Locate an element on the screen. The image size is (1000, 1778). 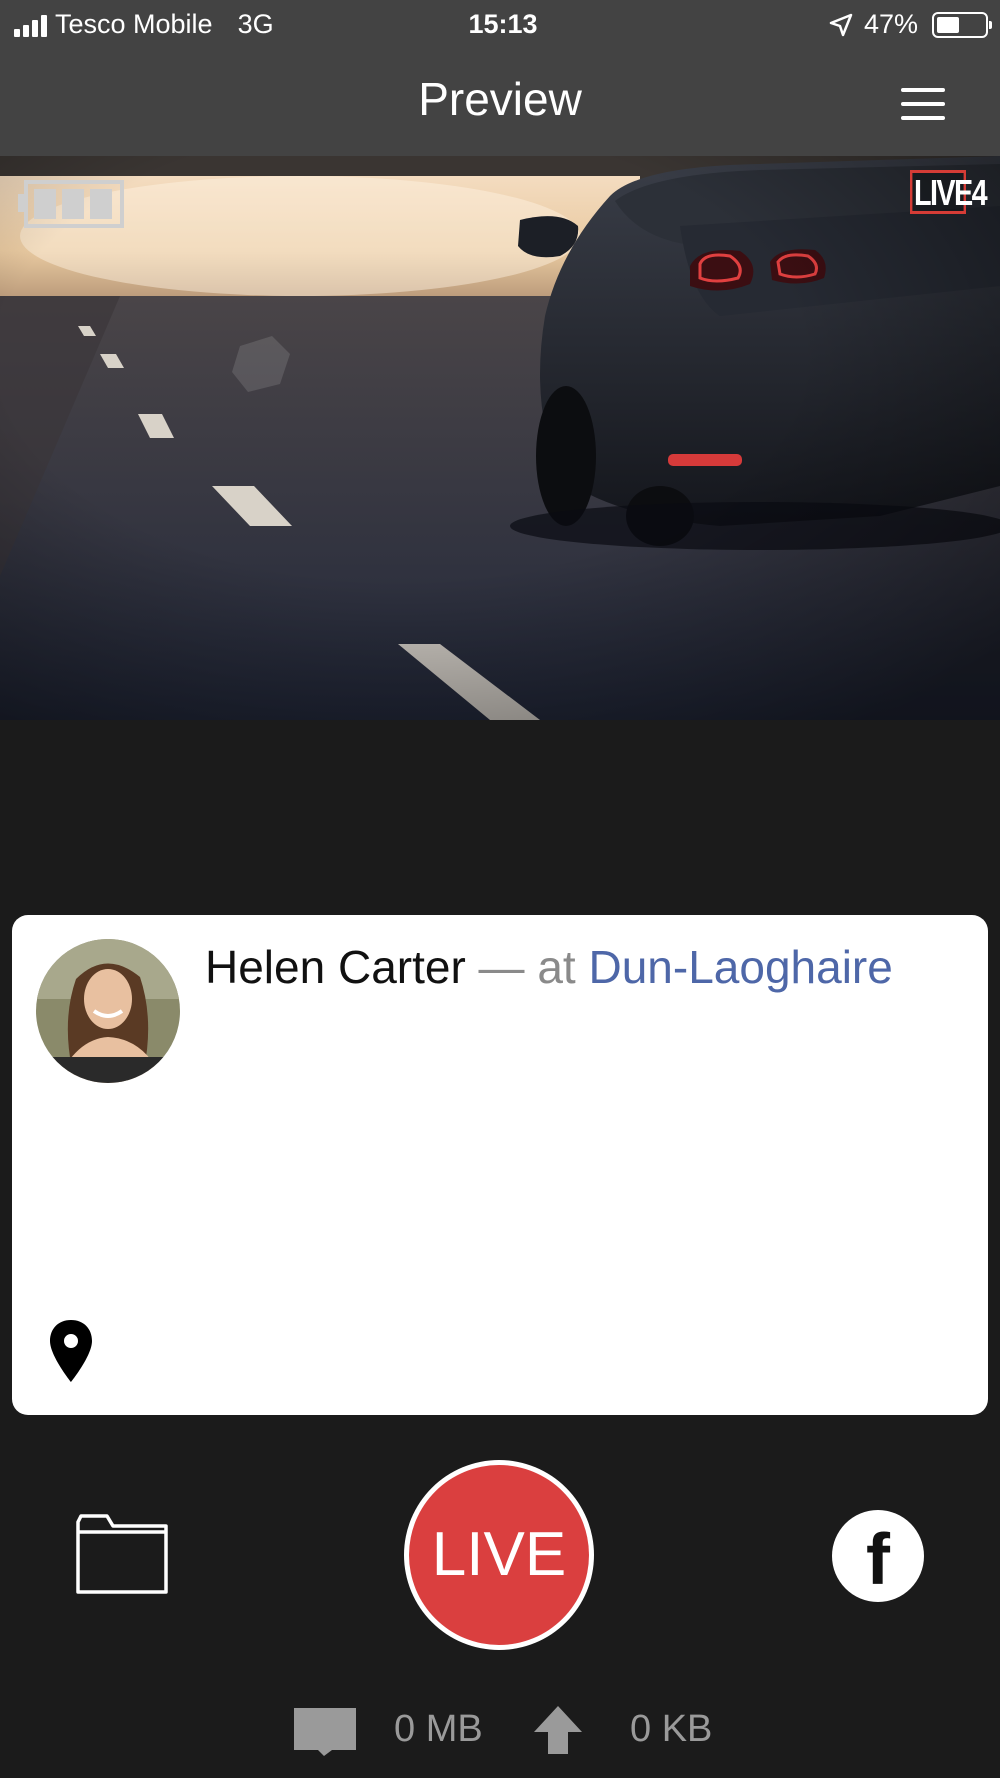
stats-bar: 0 MB 0 KB is located at coordinates (500, 1730).